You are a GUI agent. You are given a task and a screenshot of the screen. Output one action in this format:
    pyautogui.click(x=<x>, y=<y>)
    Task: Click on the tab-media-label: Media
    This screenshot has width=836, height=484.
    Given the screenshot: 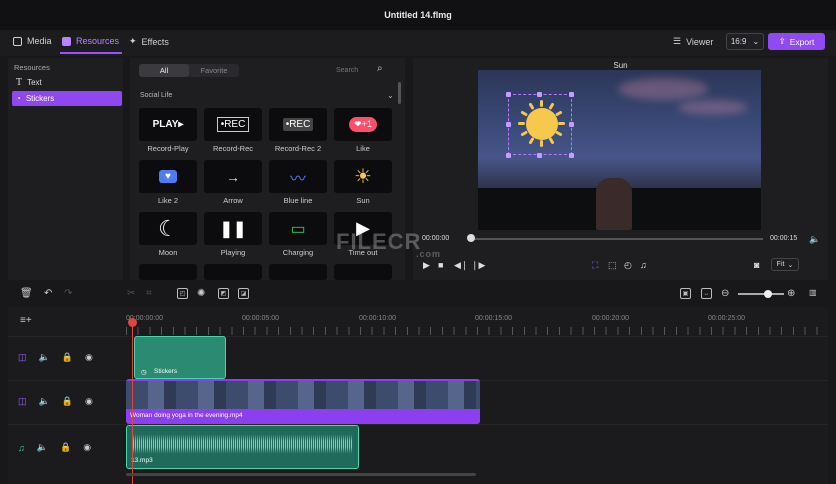 What is the action you would take?
    pyautogui.click(x=39, y=41)
    